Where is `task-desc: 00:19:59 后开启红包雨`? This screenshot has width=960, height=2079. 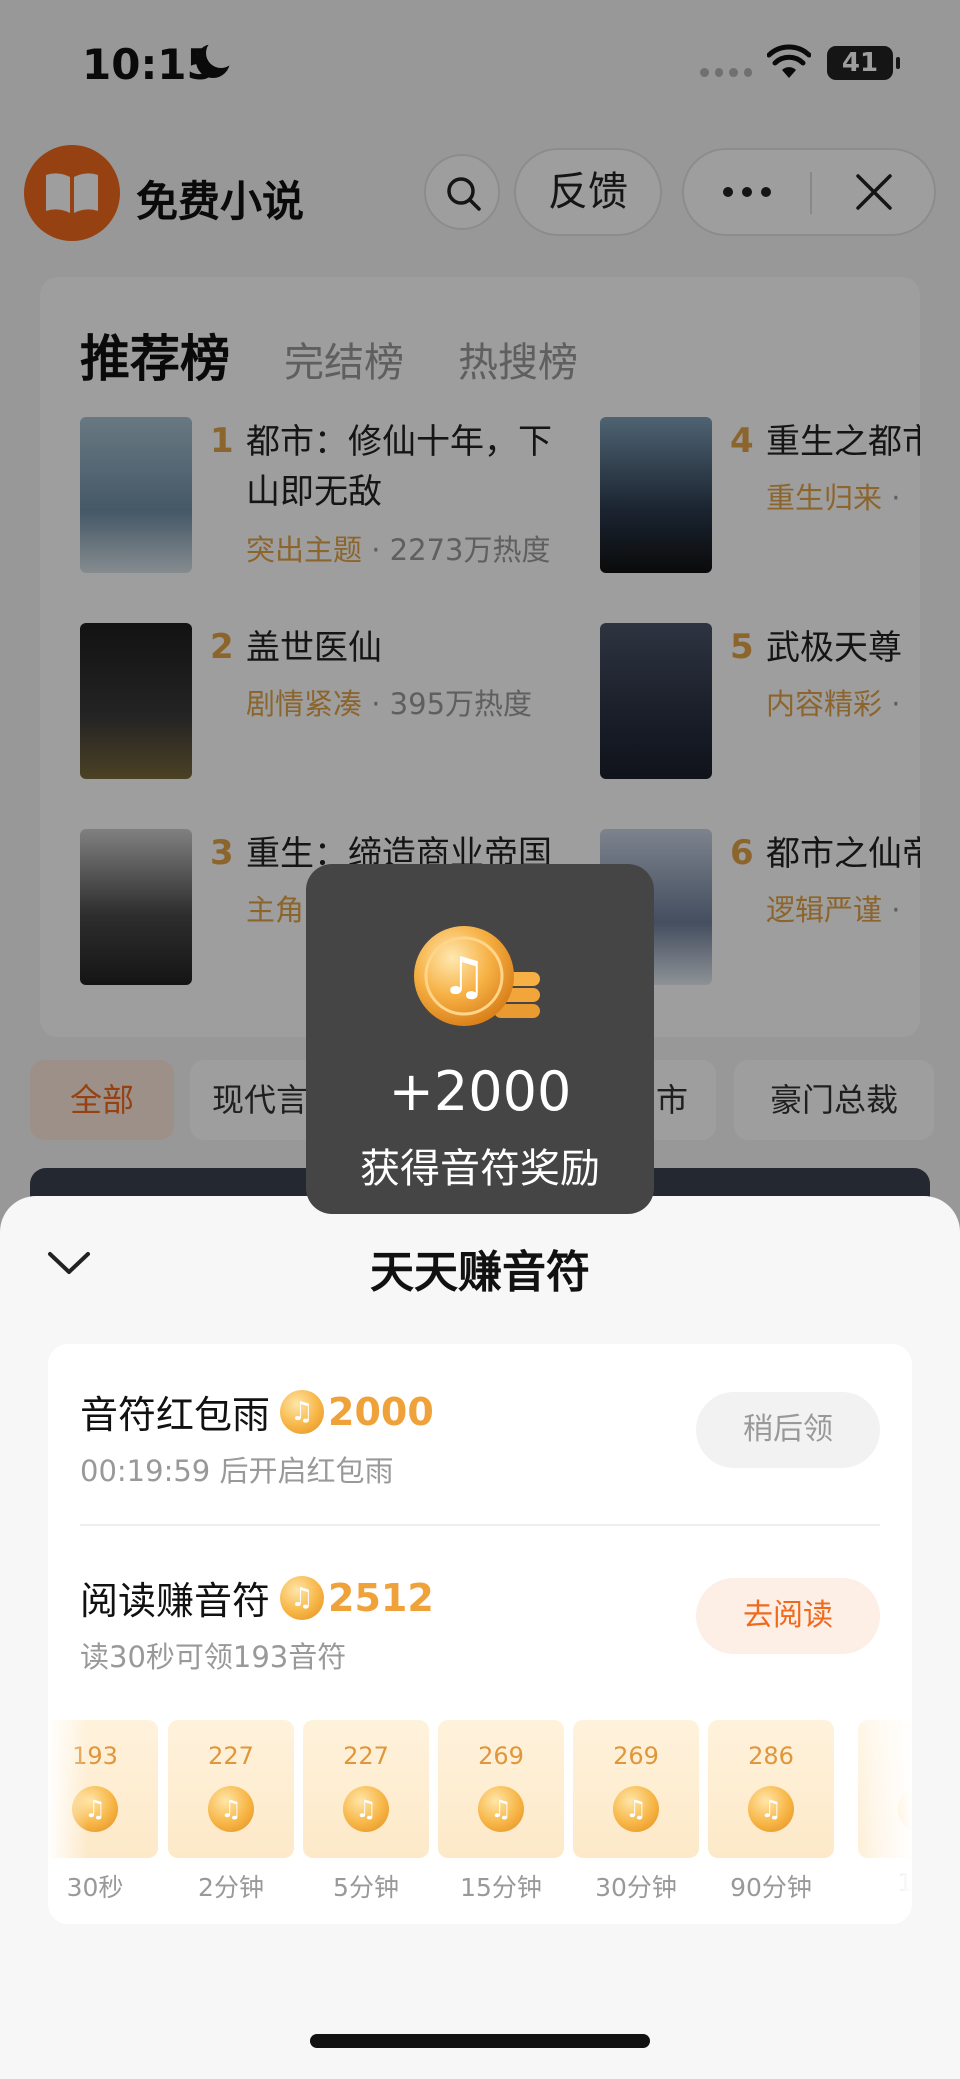 task-desc: 00:19:59 后开启红包雨 is located at coordinates (237, 1471).